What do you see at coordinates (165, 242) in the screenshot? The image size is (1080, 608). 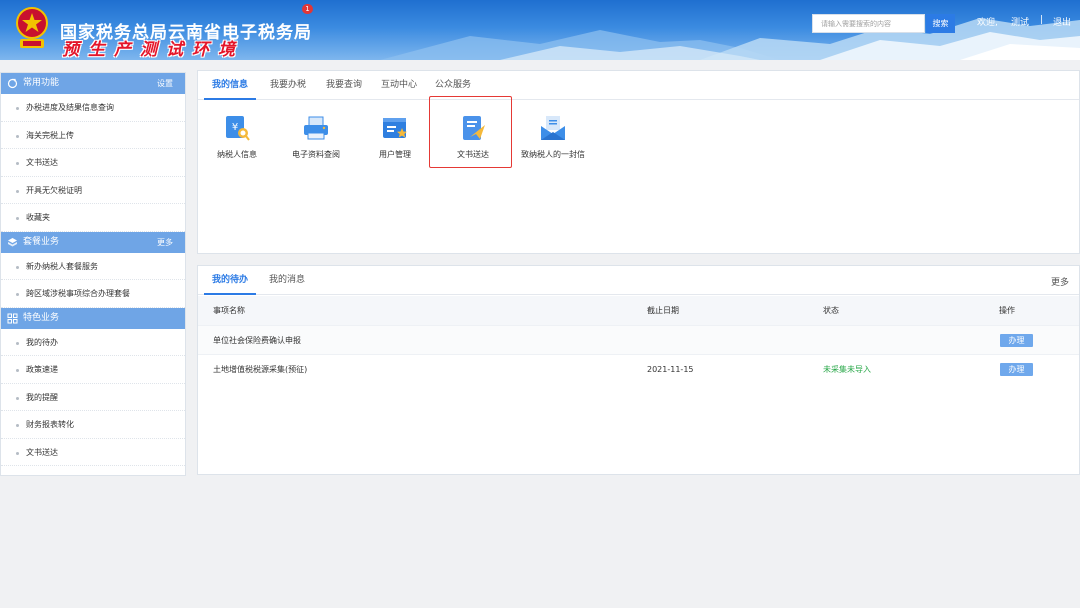 I see `more-link: 更多` at bounding box center [165, 242].